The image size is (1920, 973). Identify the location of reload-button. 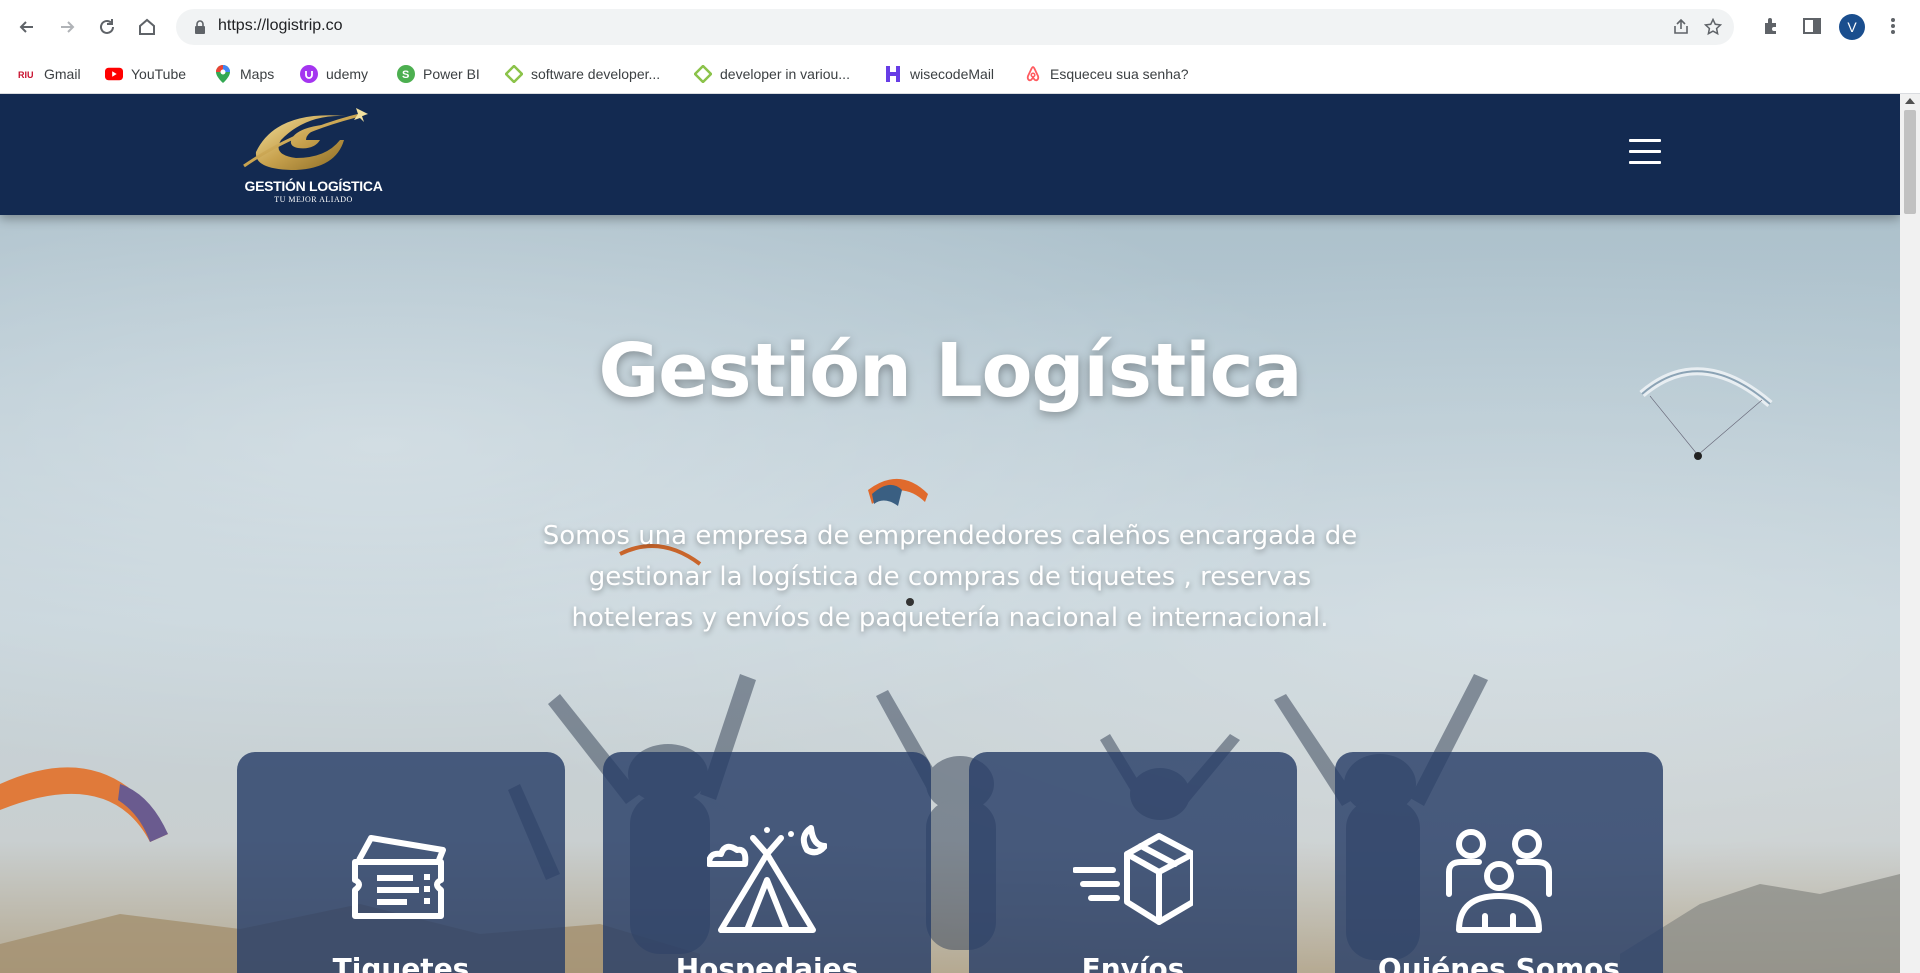
(107, 27).